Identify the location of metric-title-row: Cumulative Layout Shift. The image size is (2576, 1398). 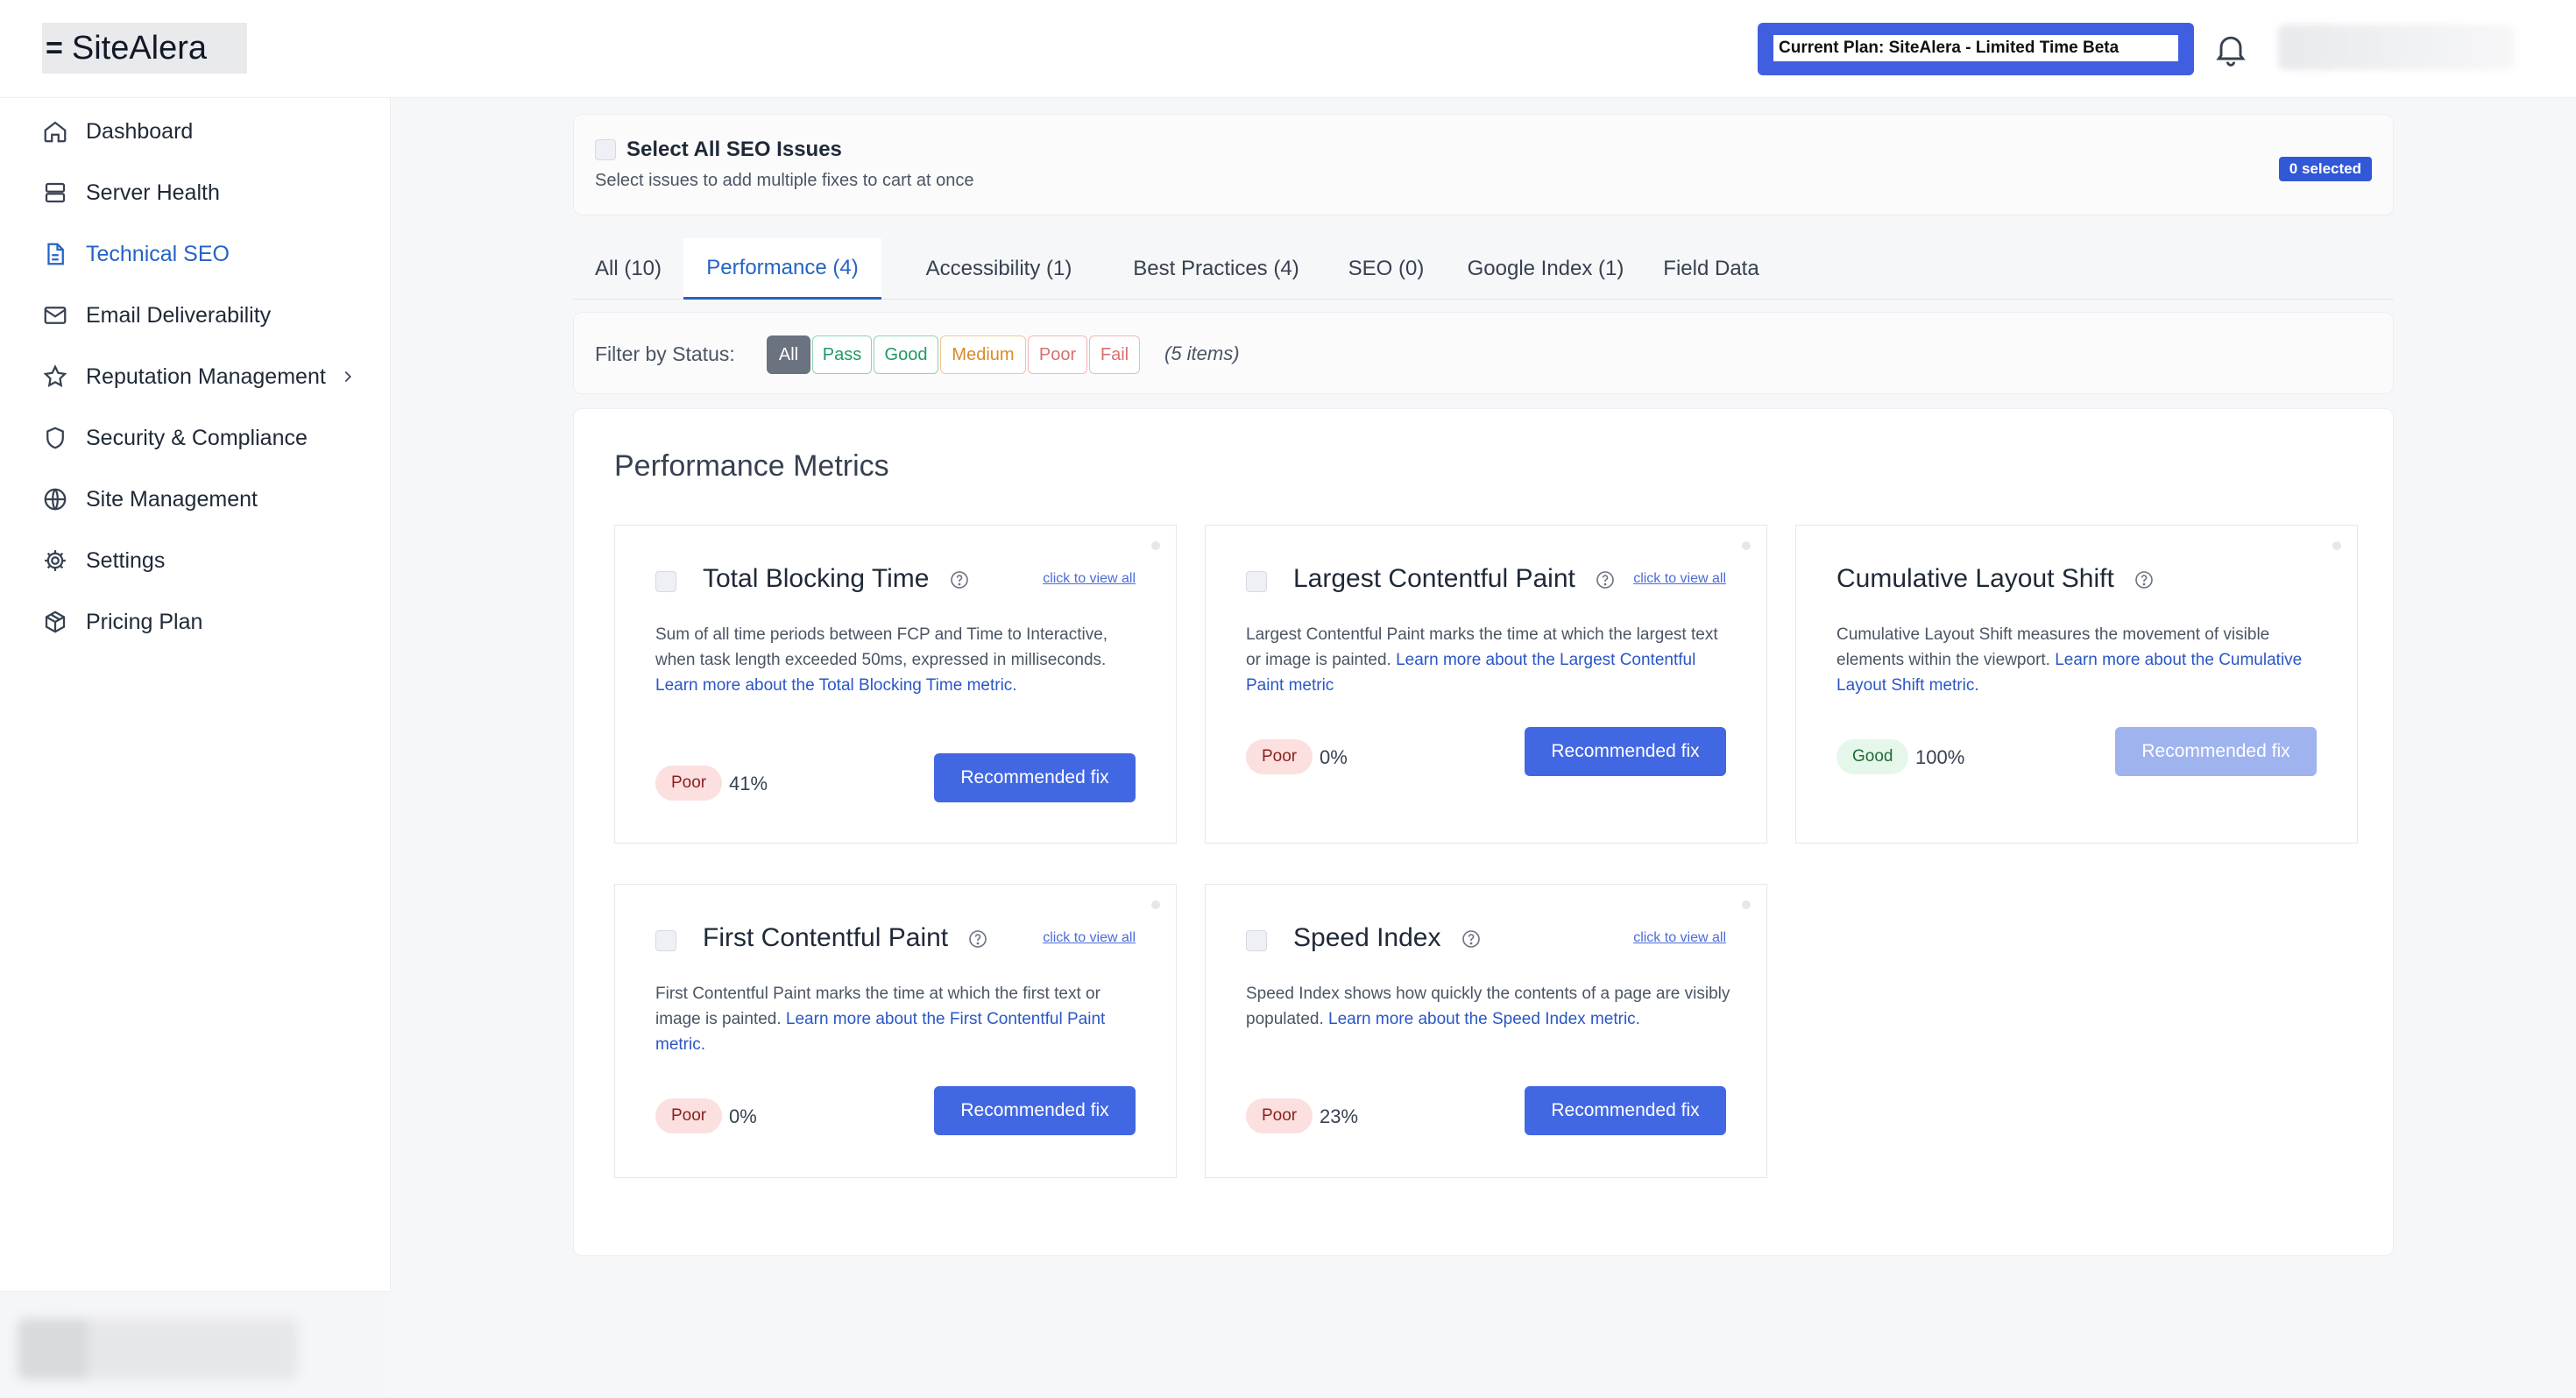
(1995, 579).